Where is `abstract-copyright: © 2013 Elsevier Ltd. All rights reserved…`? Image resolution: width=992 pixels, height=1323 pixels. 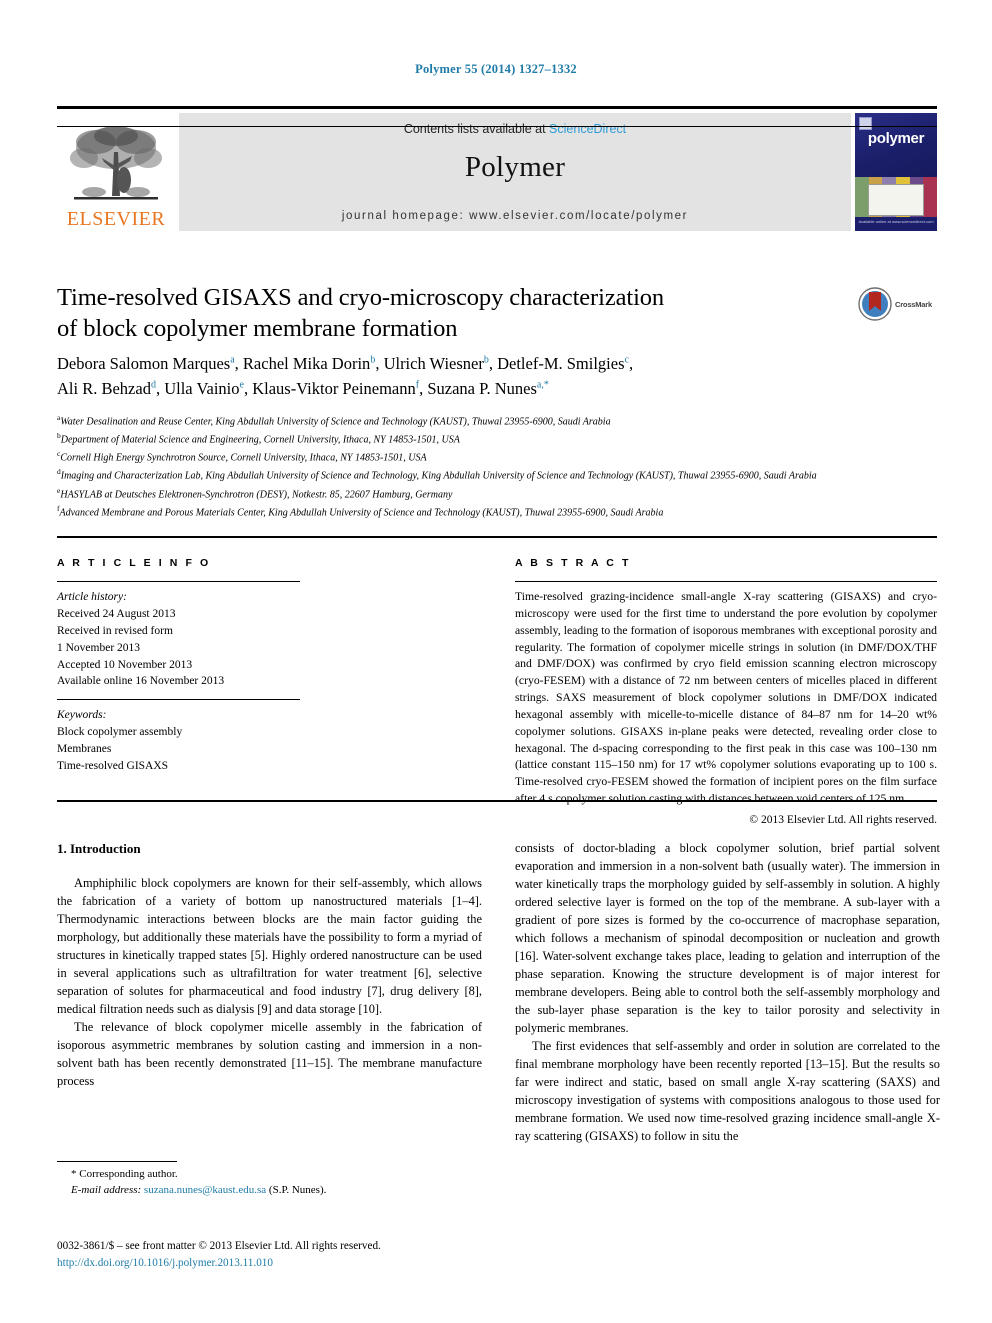
abstract-copyright: © 2013 Elsevier Ltd. All rights reserved… is located at coordinates (843, 819).